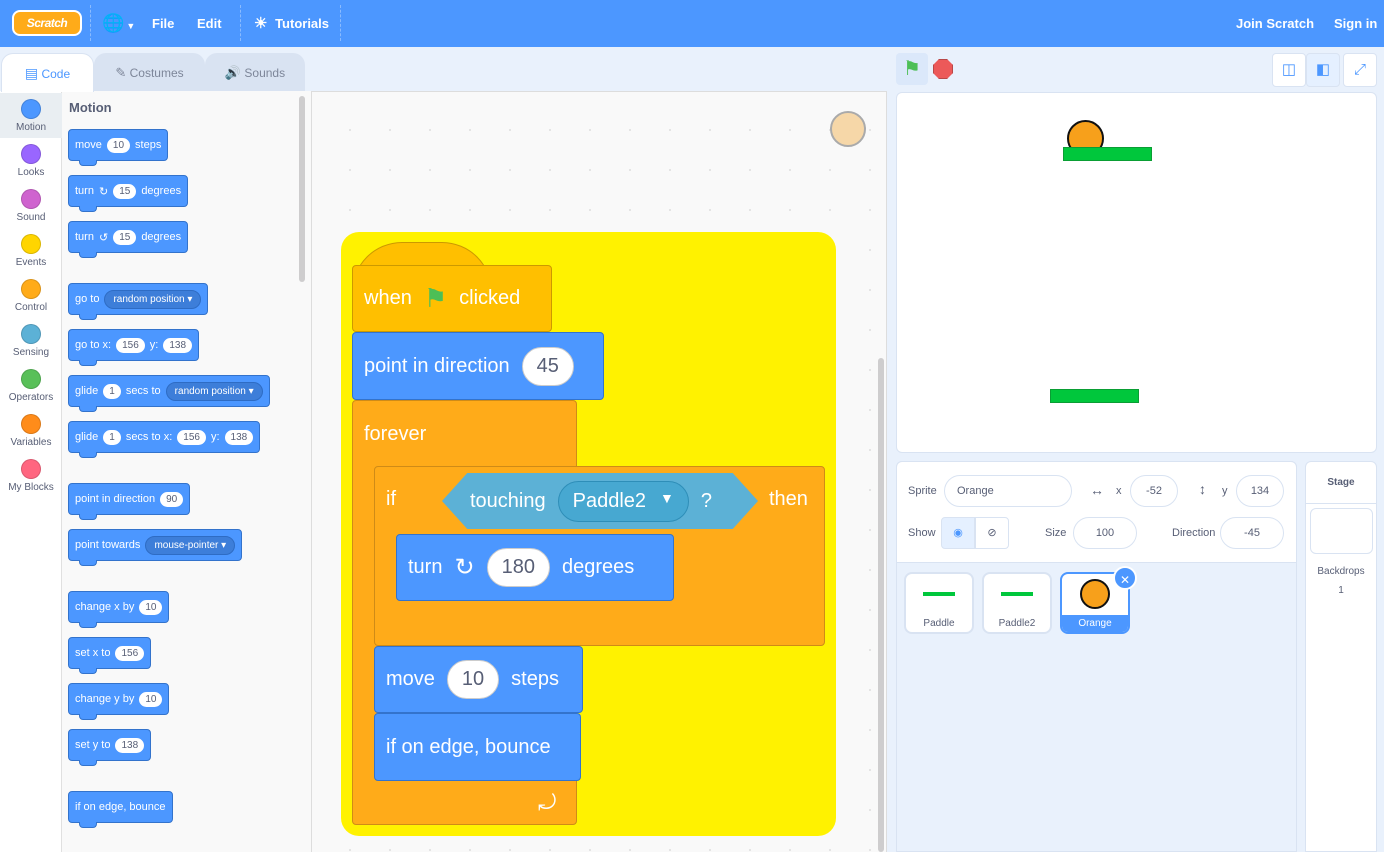 The width and height of the screenshot is (1384, 852). What do you see at coordinates (1252, 533) in the screenshot?
I see `direction-input: -45` at bounding box center [1252, 533].